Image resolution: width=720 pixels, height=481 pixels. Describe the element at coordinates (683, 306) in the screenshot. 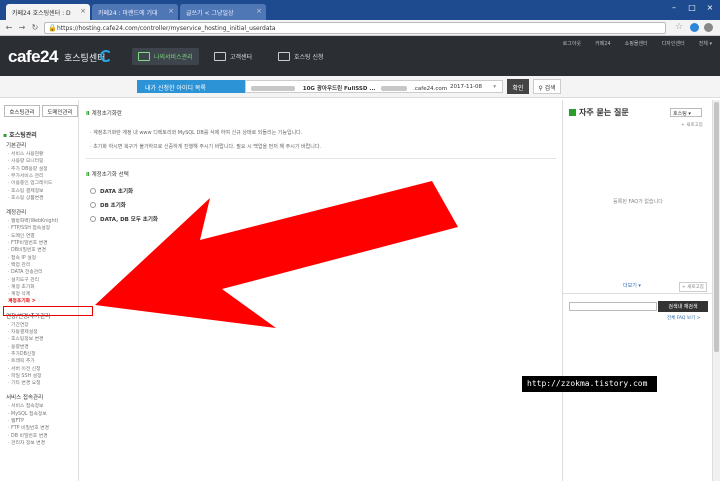

I see `faq-search-button: 검색내 재검색` at that location.